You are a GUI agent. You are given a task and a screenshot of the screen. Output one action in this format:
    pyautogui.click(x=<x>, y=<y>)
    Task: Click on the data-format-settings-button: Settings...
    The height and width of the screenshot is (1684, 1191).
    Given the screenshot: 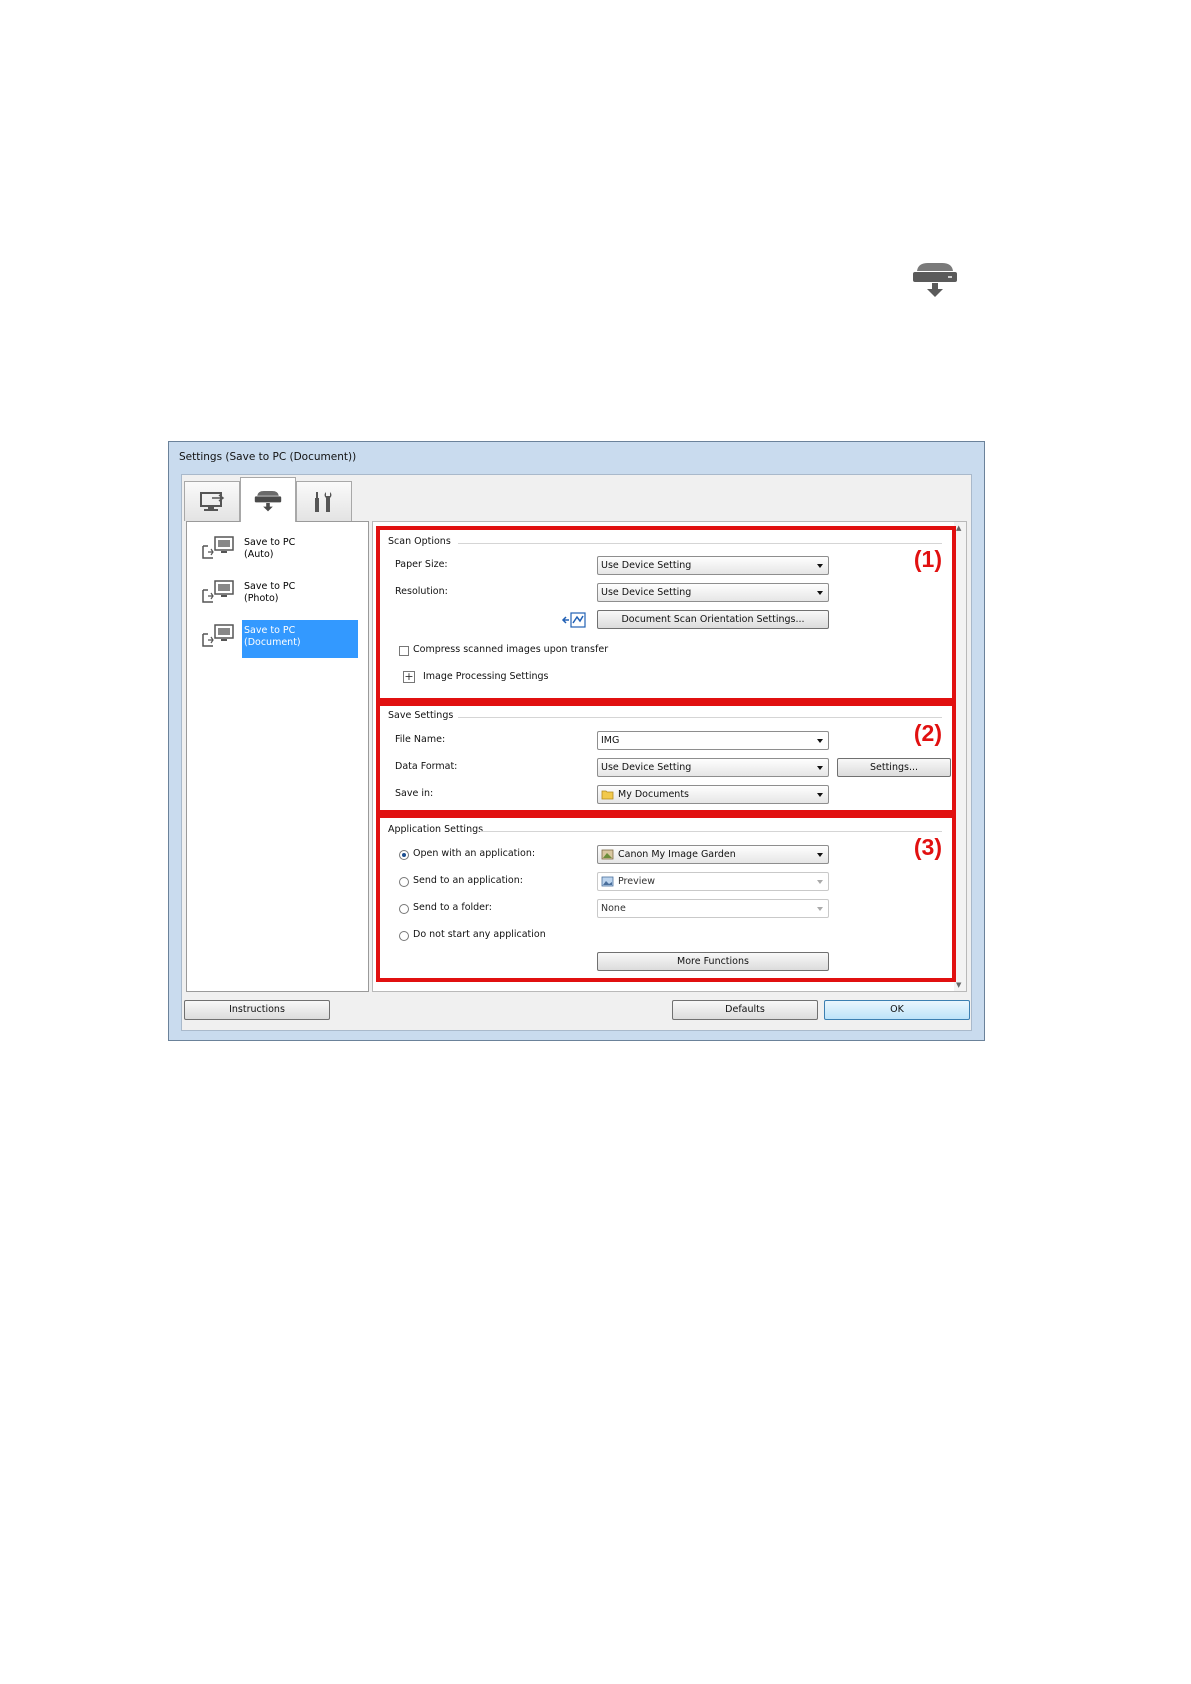 What is the action you would take?
    pyautogui.click(x=894, y=767)
    